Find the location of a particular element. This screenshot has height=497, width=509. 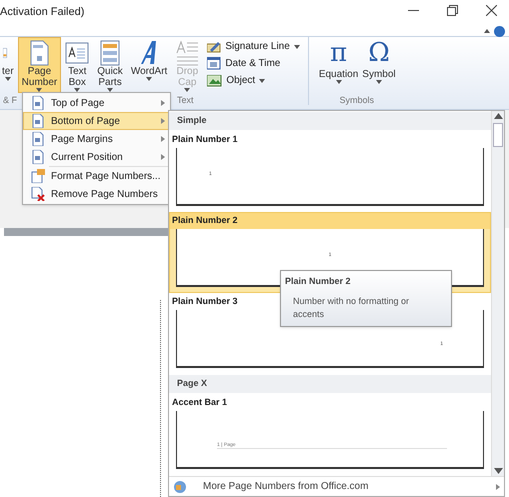

calendar-icon is located at coordinates (214, 63).